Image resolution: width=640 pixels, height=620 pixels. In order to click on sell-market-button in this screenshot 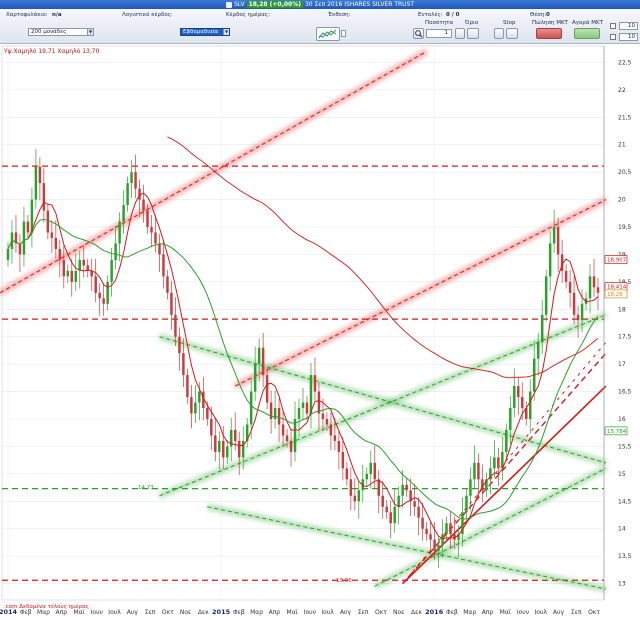, I will do `click(549, 33)`.